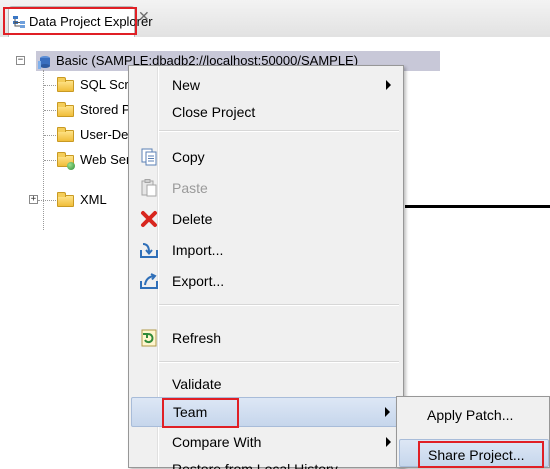  Describe the element at coordinates (477, 206) in the screenshot. I see `annotation-line` at that location.